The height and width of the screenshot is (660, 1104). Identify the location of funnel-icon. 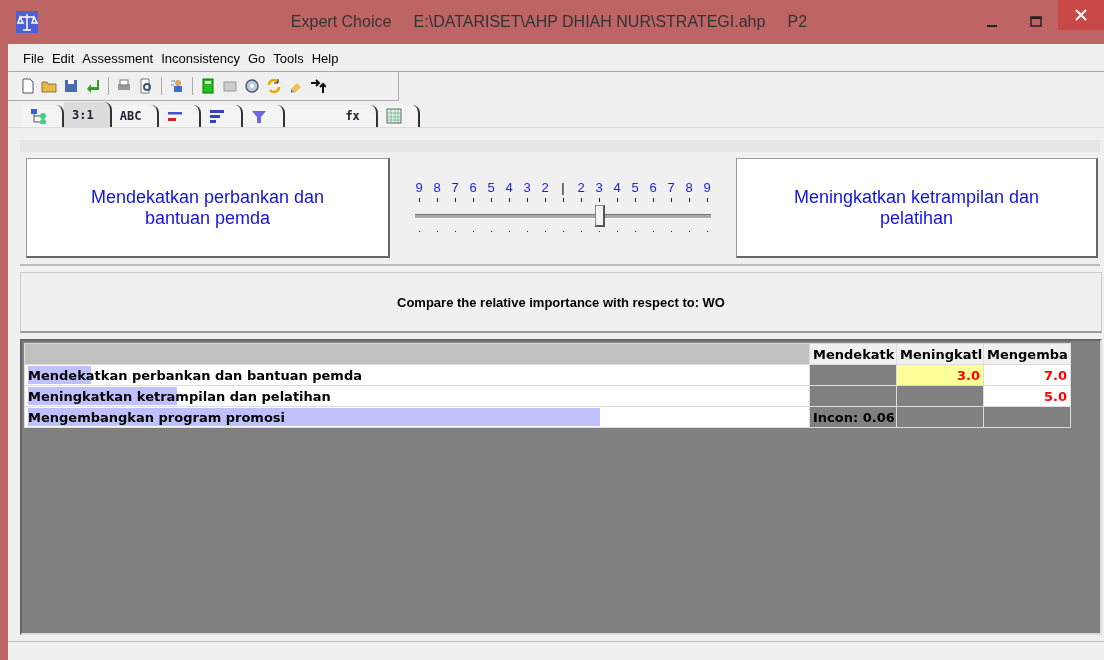
(259, 116).